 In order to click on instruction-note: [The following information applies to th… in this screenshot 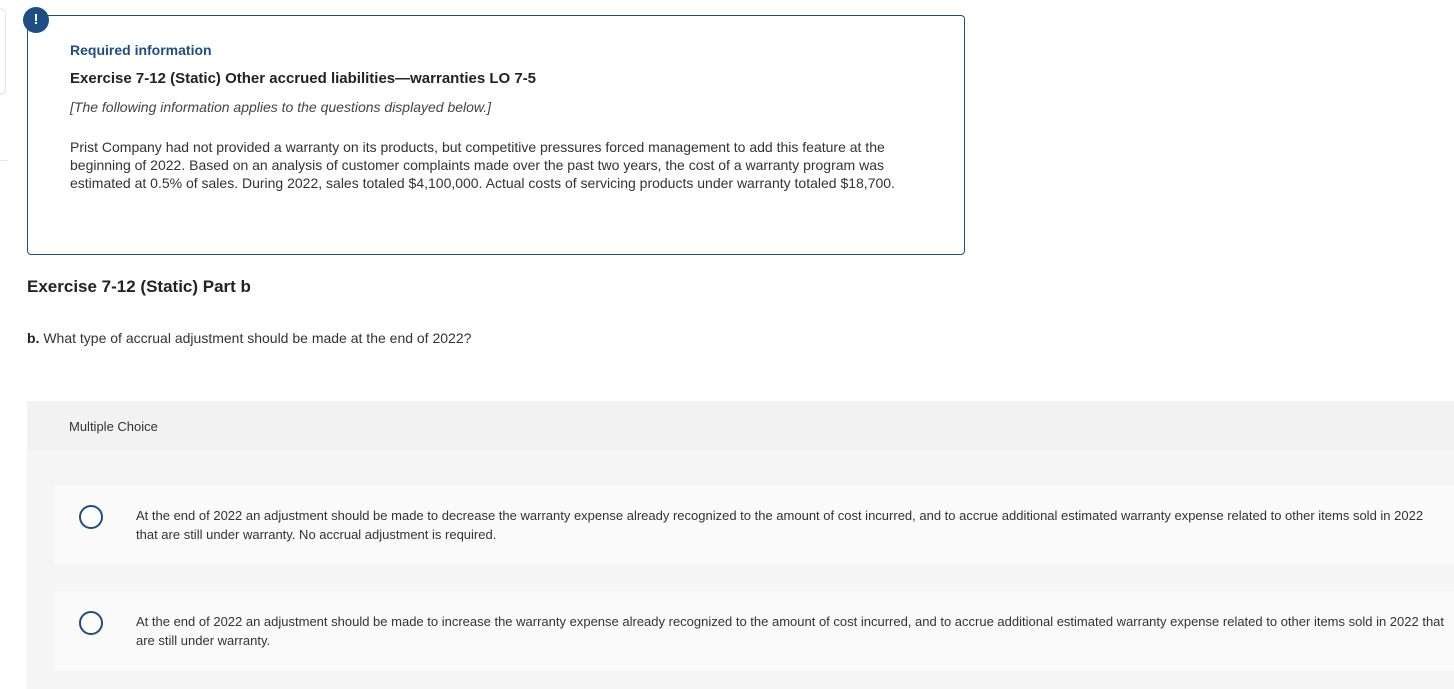, I will do `click(281, 107)`.